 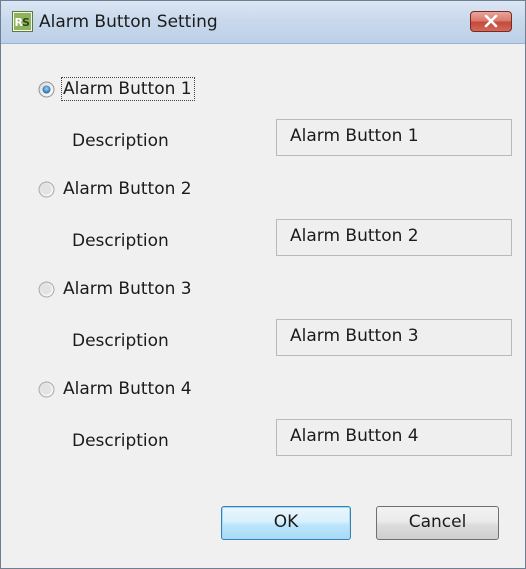 I want to click on close-icon, so click(x=491, y=21).